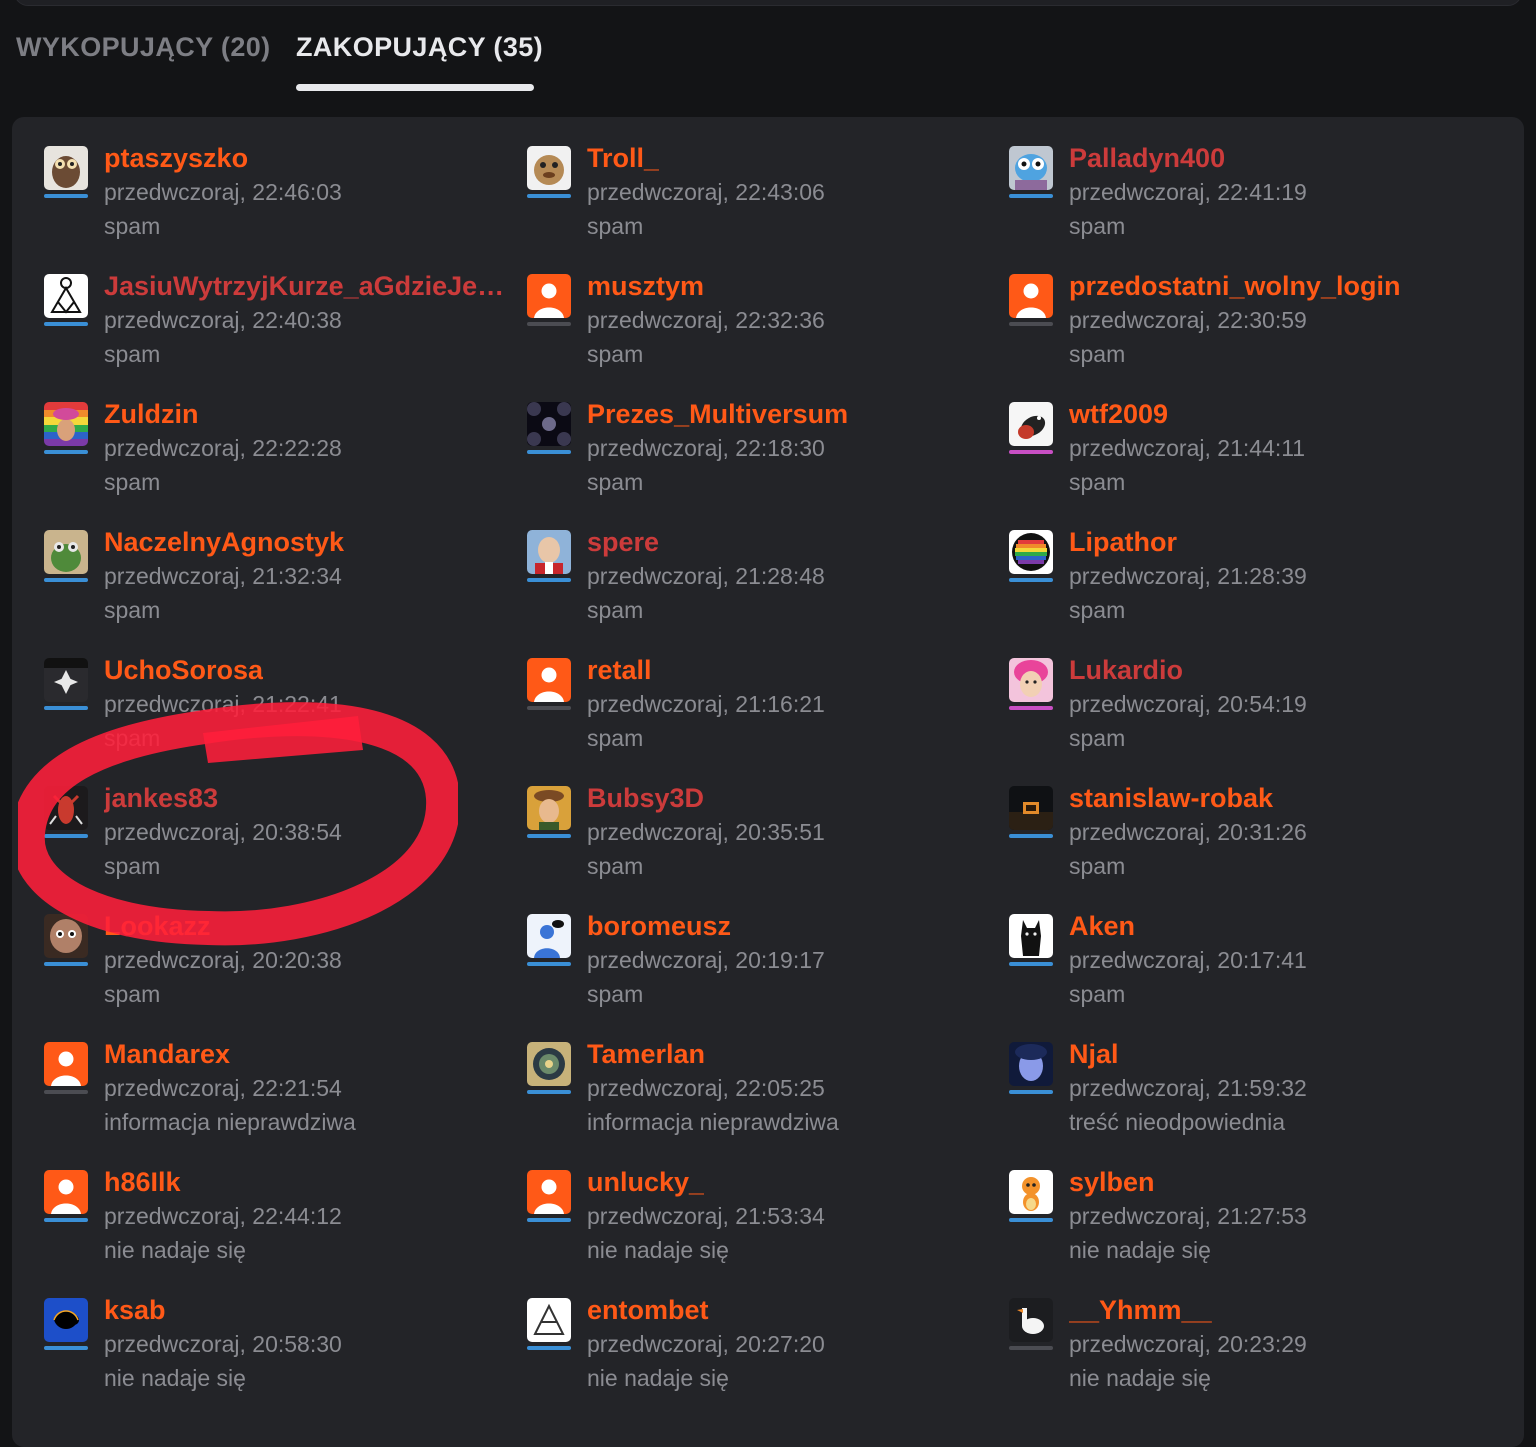  Describe the element at coordinates (1102, 926) in the screenshot. I see `username-link: Aken` at that location.